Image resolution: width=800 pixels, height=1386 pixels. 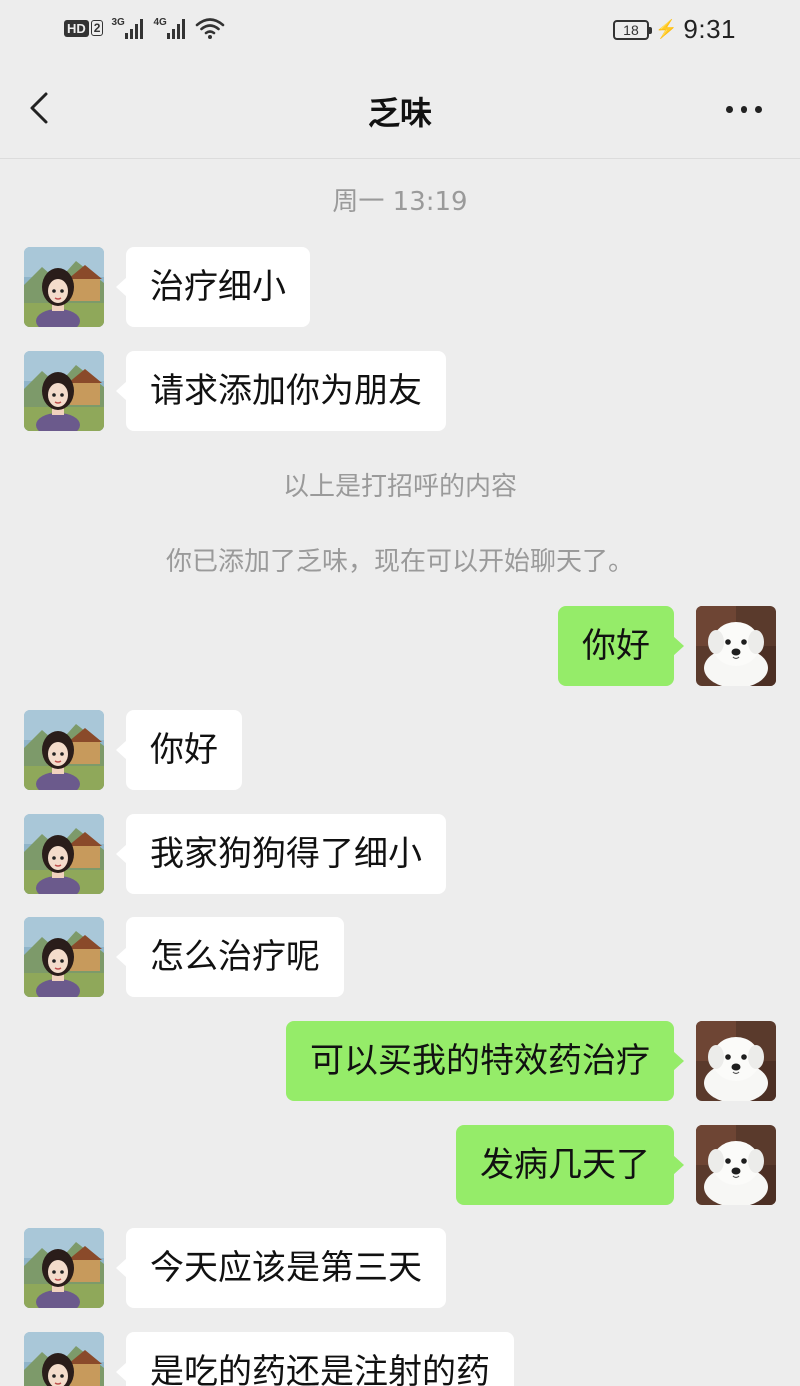 I want to click on message-row: 发病几天了, so click(x=400, y=1165).